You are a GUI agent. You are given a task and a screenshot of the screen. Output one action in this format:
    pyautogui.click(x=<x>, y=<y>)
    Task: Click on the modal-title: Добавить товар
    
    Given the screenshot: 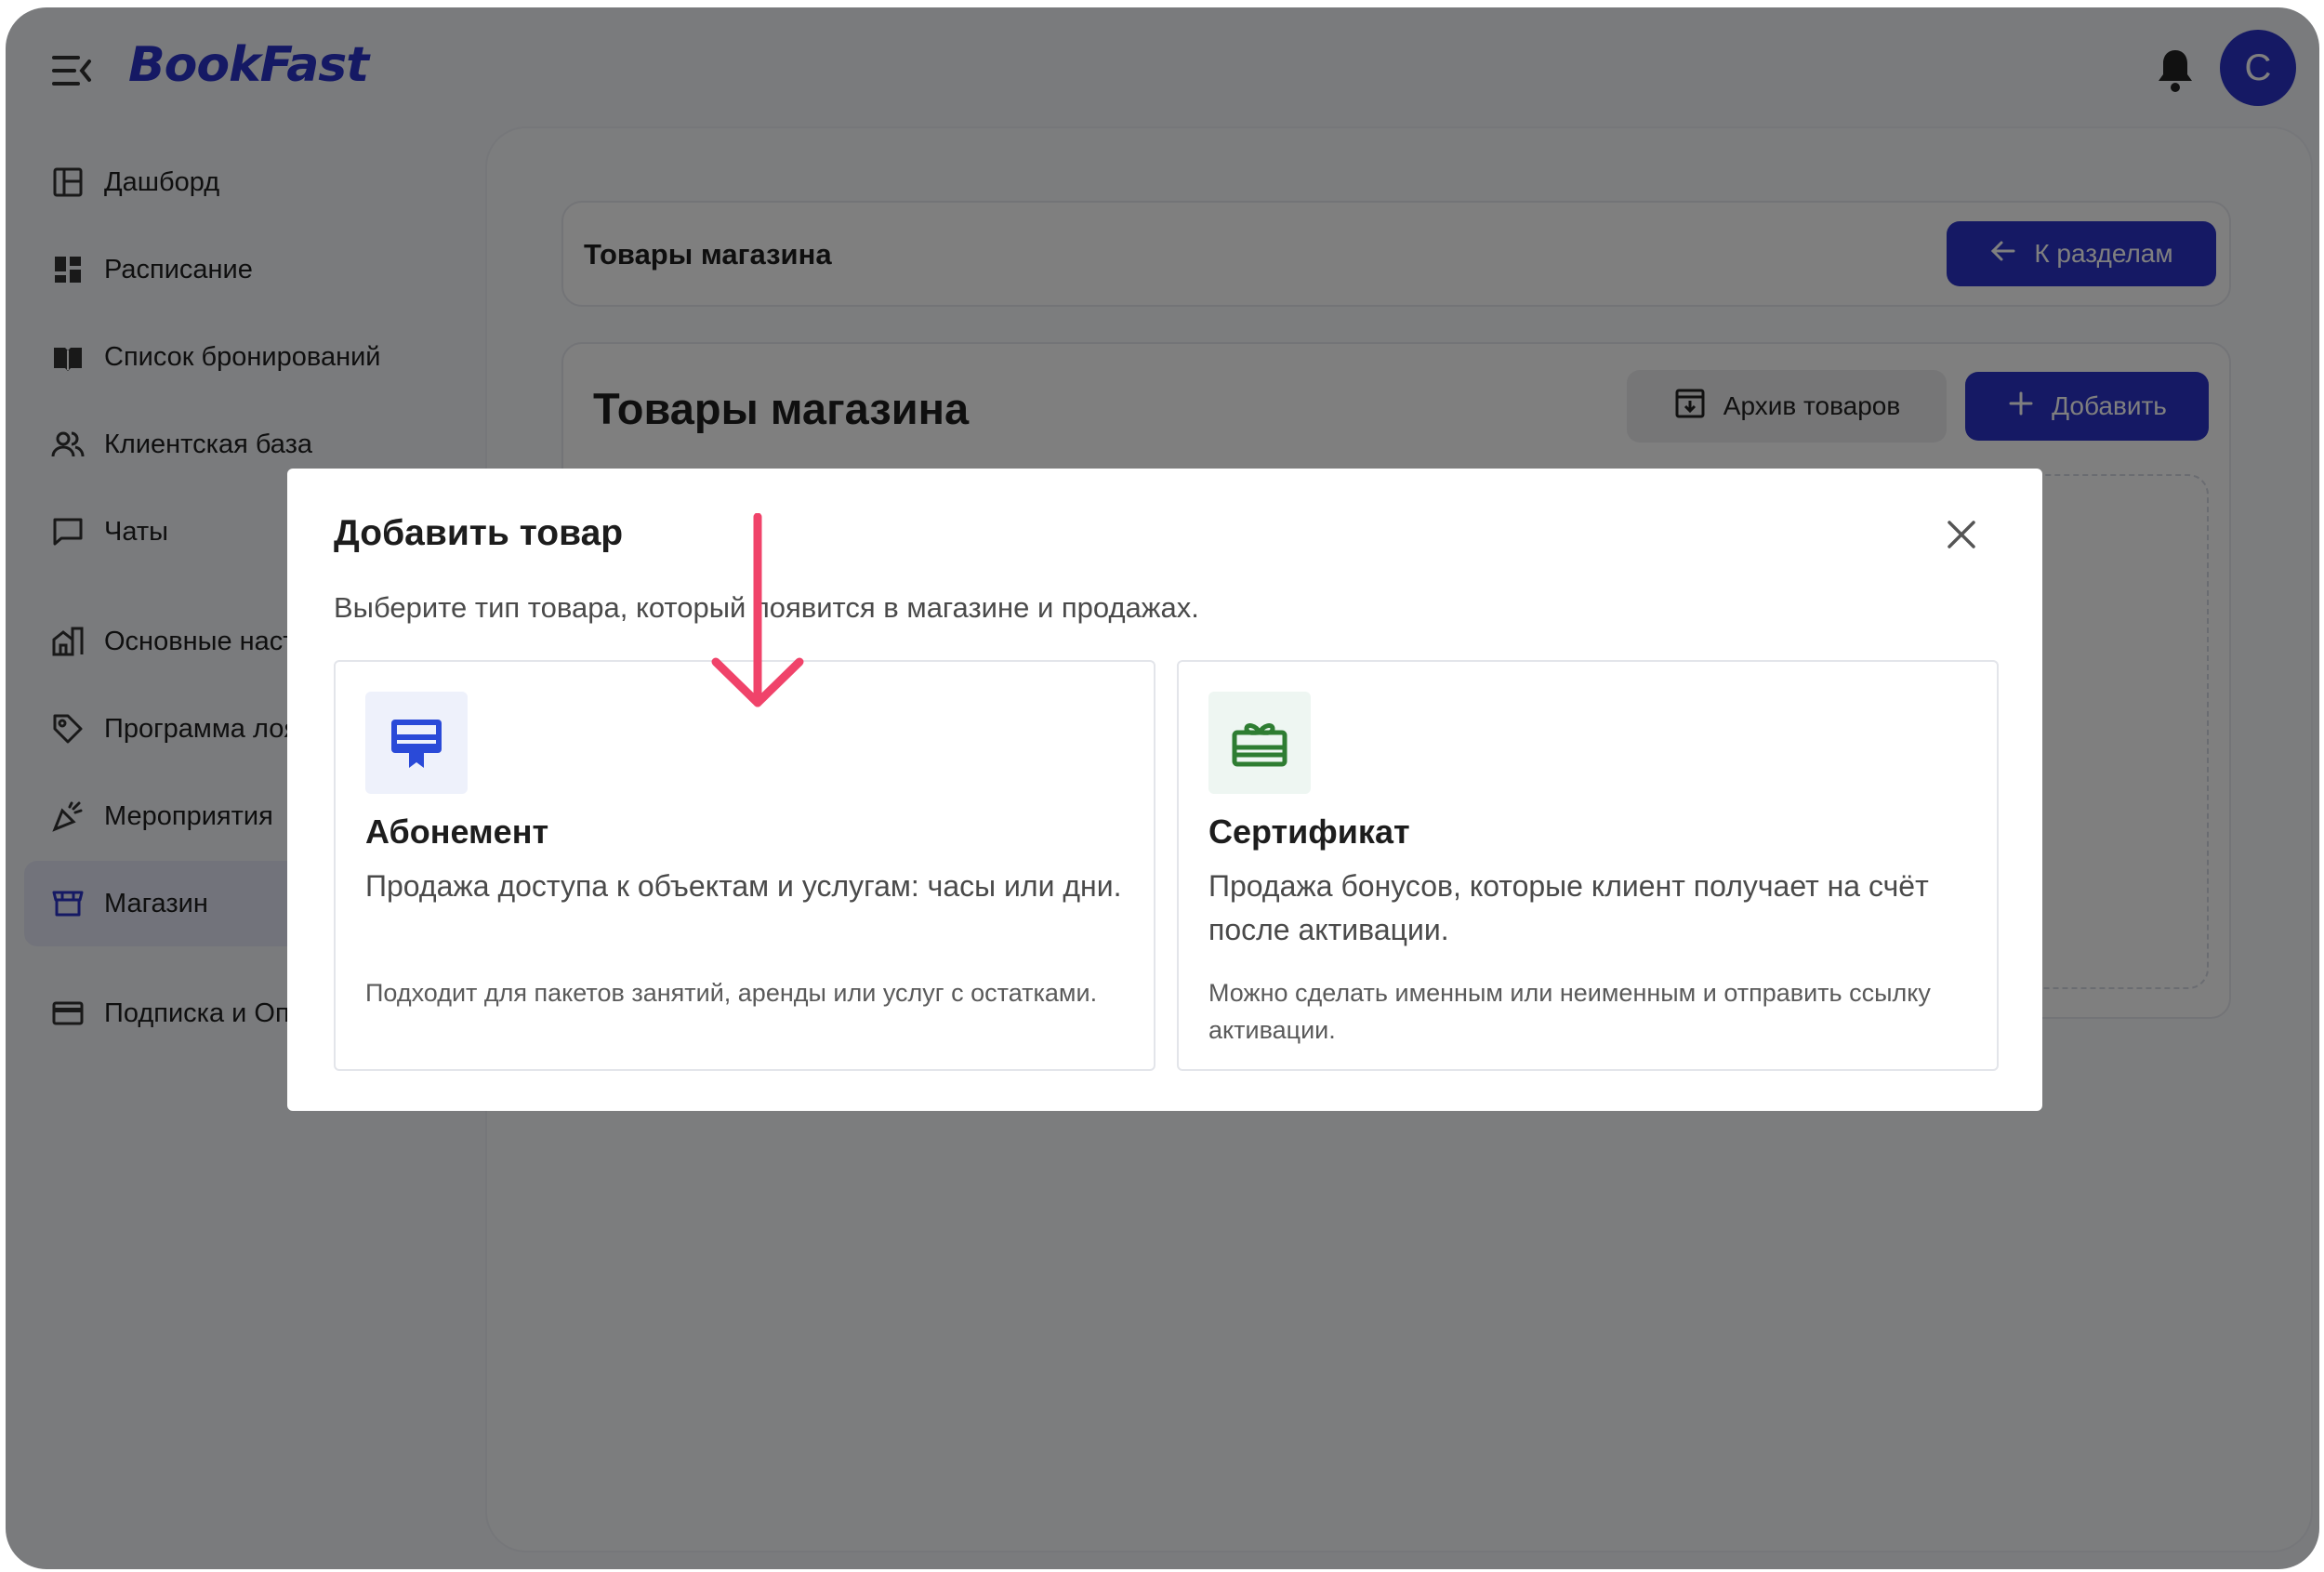 What is the action you would take?
    pyautogui.click(x=479, y=533)
    